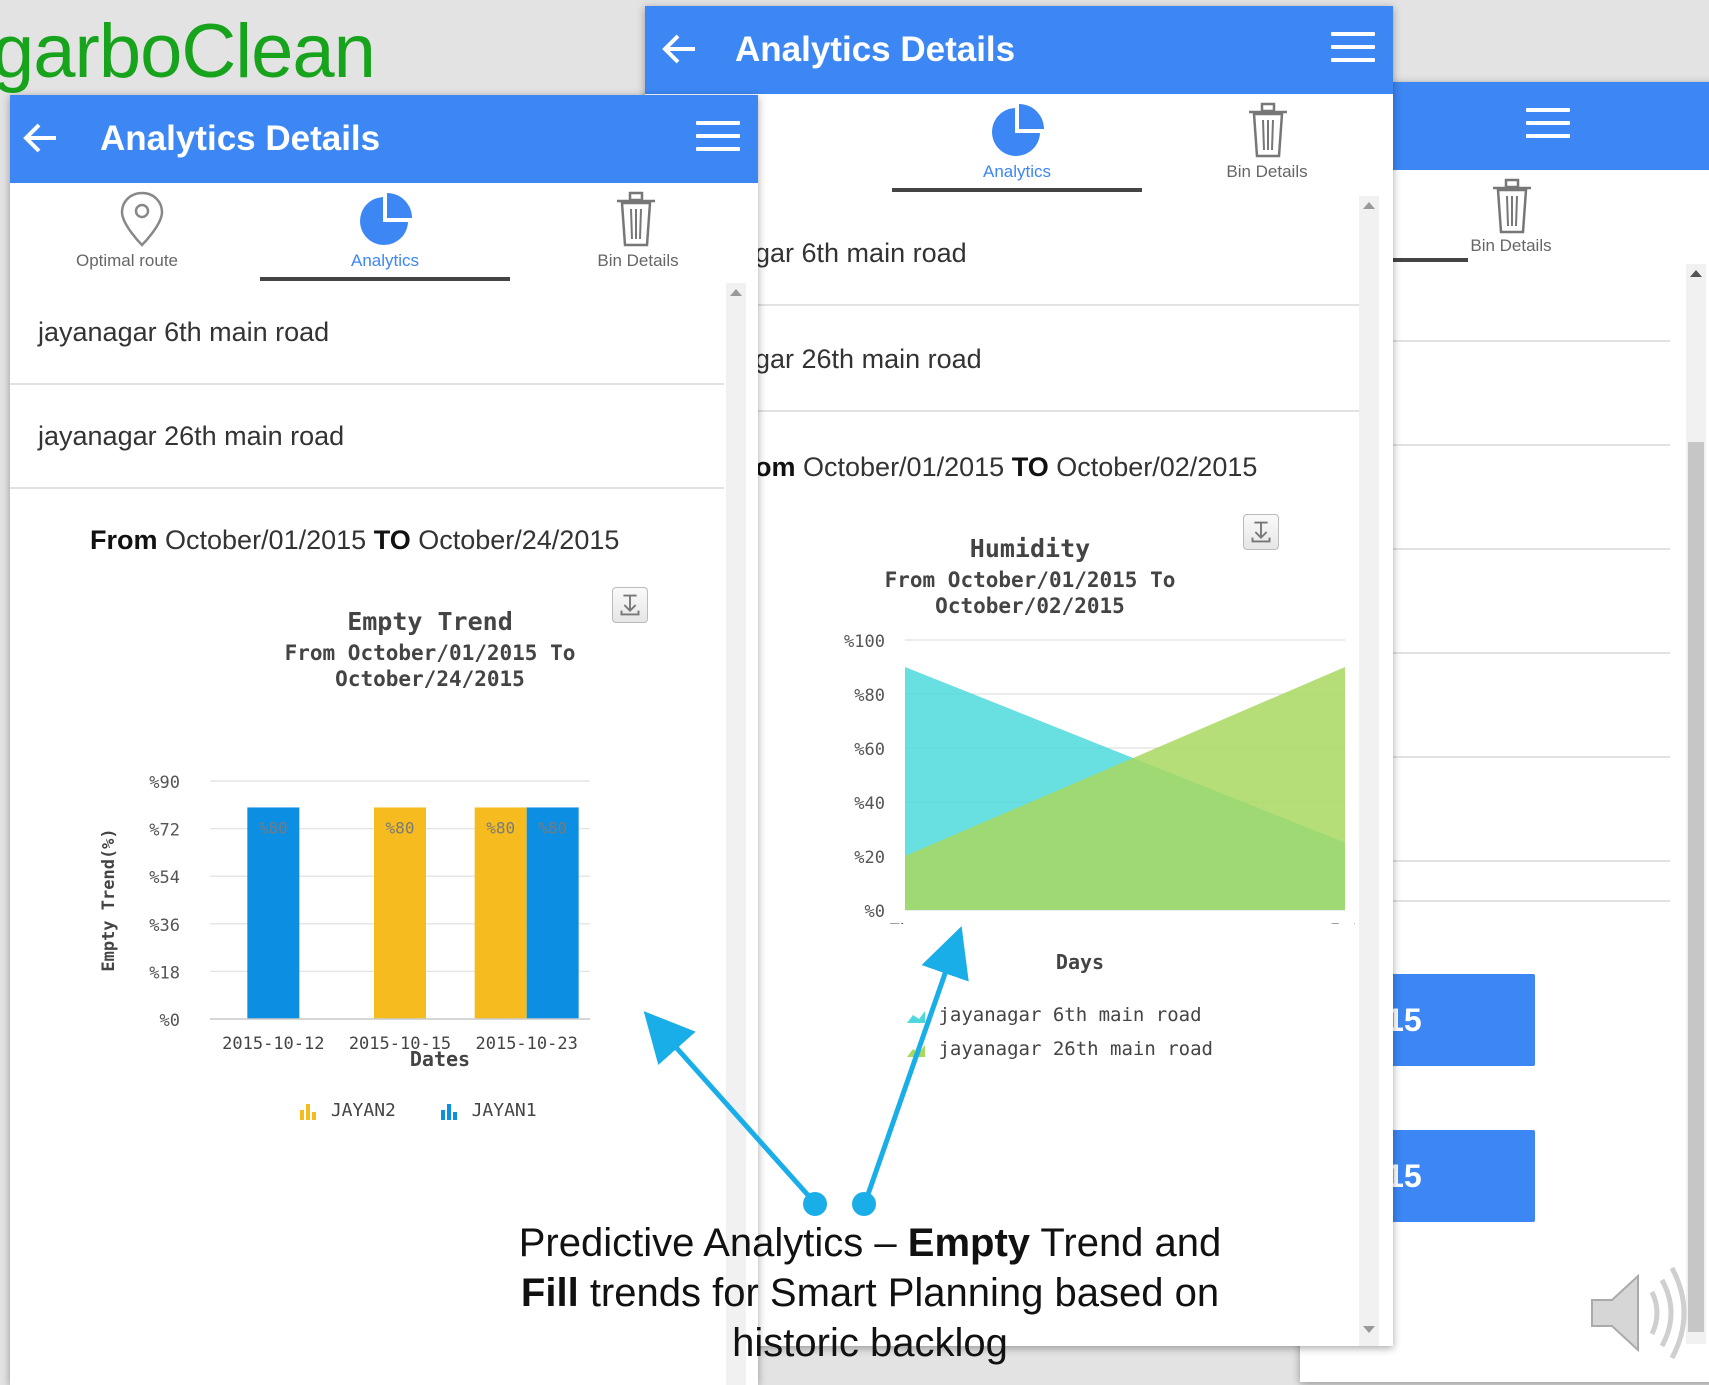 This screenshot has width=1709, height=1385. What do you see at coordinates (870, 1343) in the screenshot?
I see `caption-line: historic backlog` at bounding box center [870, 1343].